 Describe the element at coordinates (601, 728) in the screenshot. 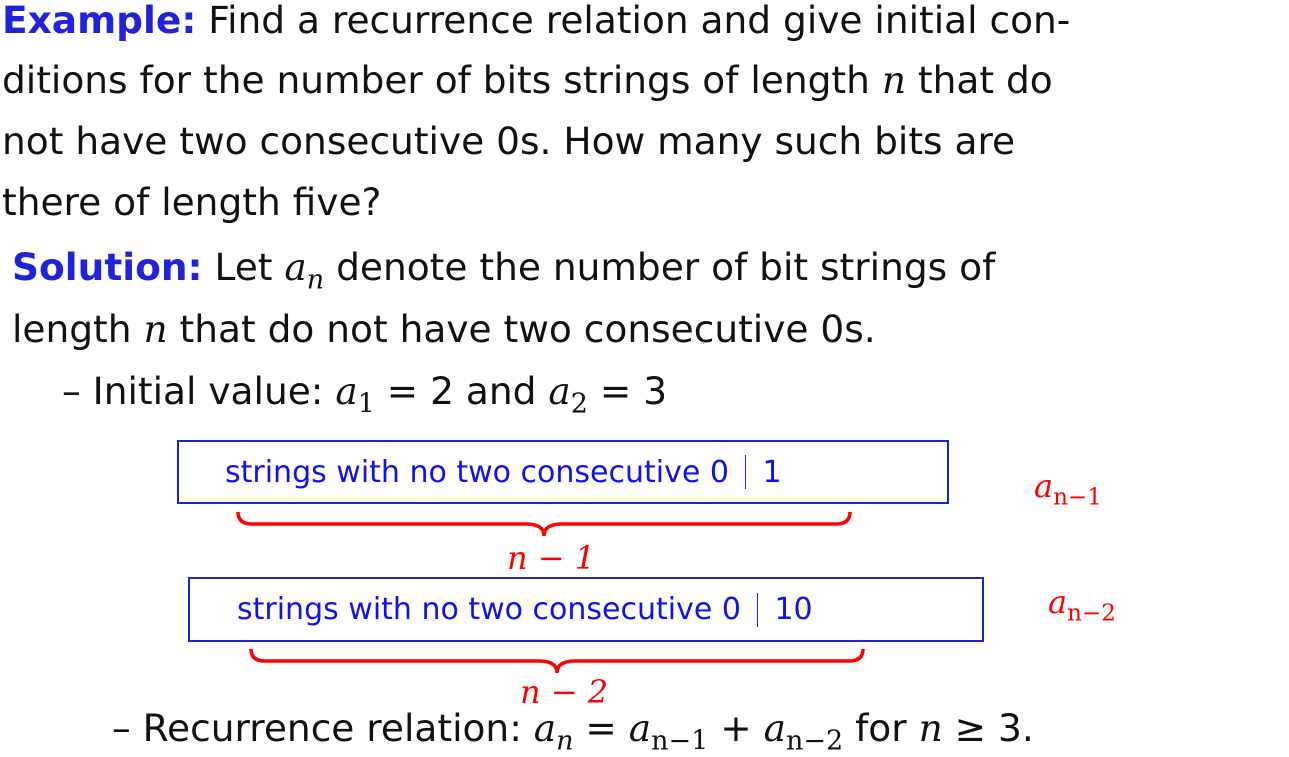

I see `equals: =` at that location.